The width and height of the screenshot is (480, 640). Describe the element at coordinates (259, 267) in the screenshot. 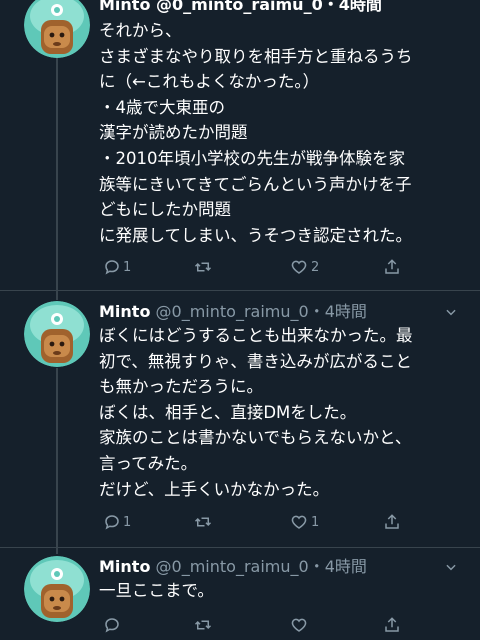

I see `tweet-actions: 1 2` at that location.